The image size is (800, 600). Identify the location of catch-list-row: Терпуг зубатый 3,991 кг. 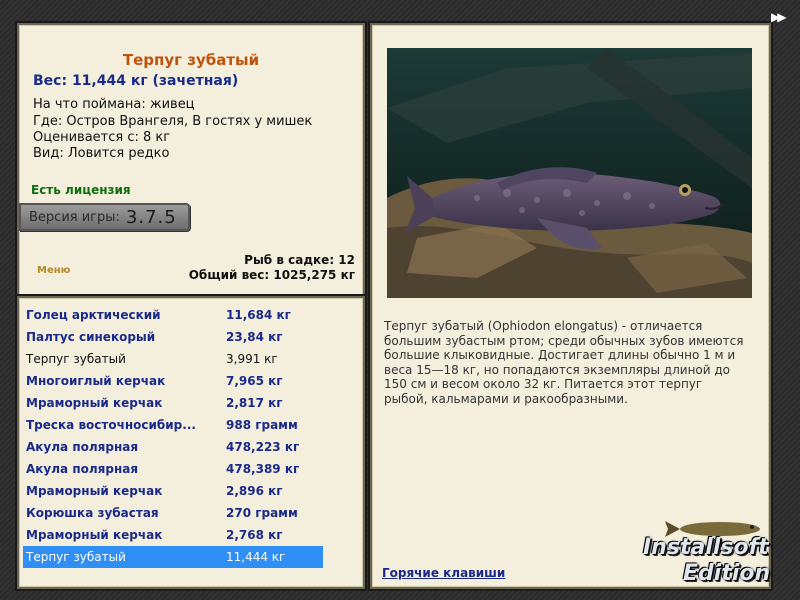
(173, 359).